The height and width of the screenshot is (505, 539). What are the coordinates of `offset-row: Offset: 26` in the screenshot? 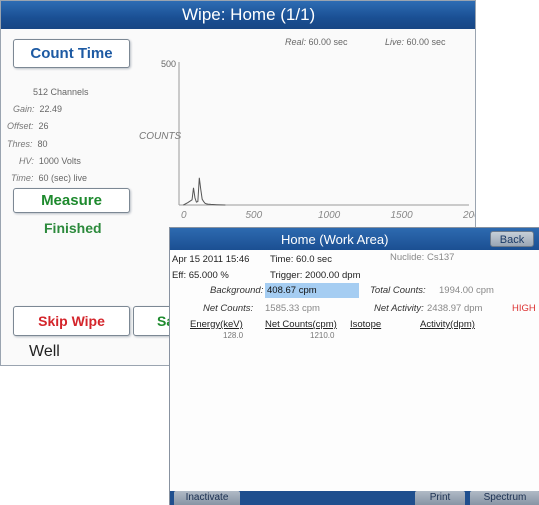 It's located at (28, 126).